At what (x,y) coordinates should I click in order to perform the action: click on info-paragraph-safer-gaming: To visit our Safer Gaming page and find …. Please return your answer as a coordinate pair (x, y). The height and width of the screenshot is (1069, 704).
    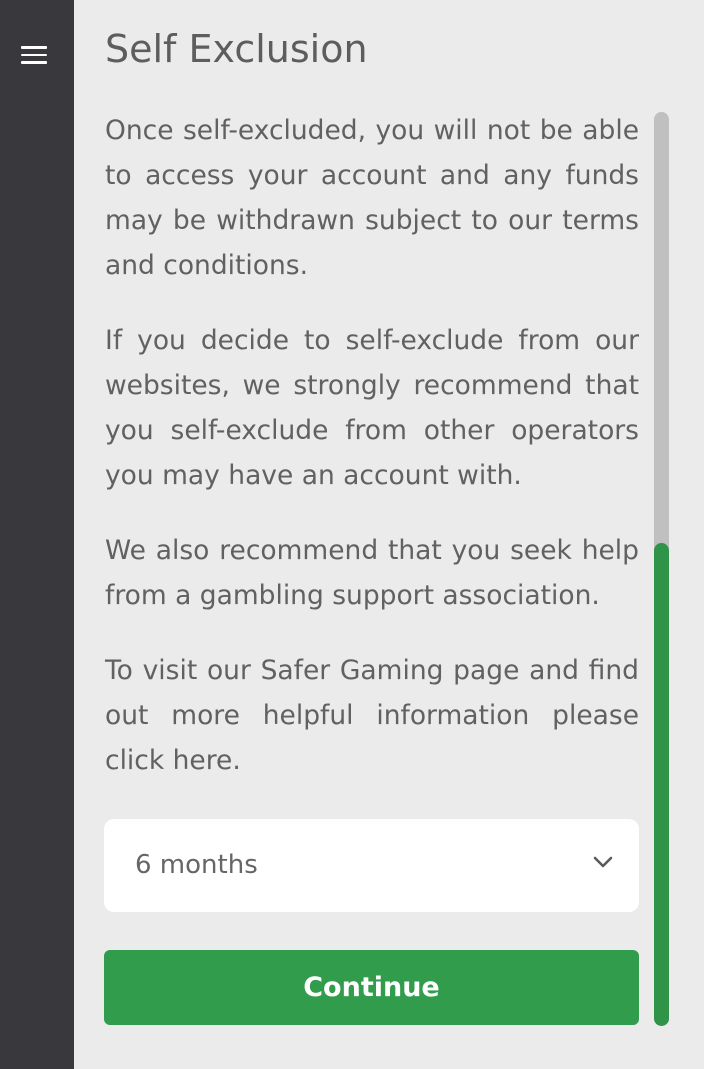
    Looking at the image, I should click on (372, 715).